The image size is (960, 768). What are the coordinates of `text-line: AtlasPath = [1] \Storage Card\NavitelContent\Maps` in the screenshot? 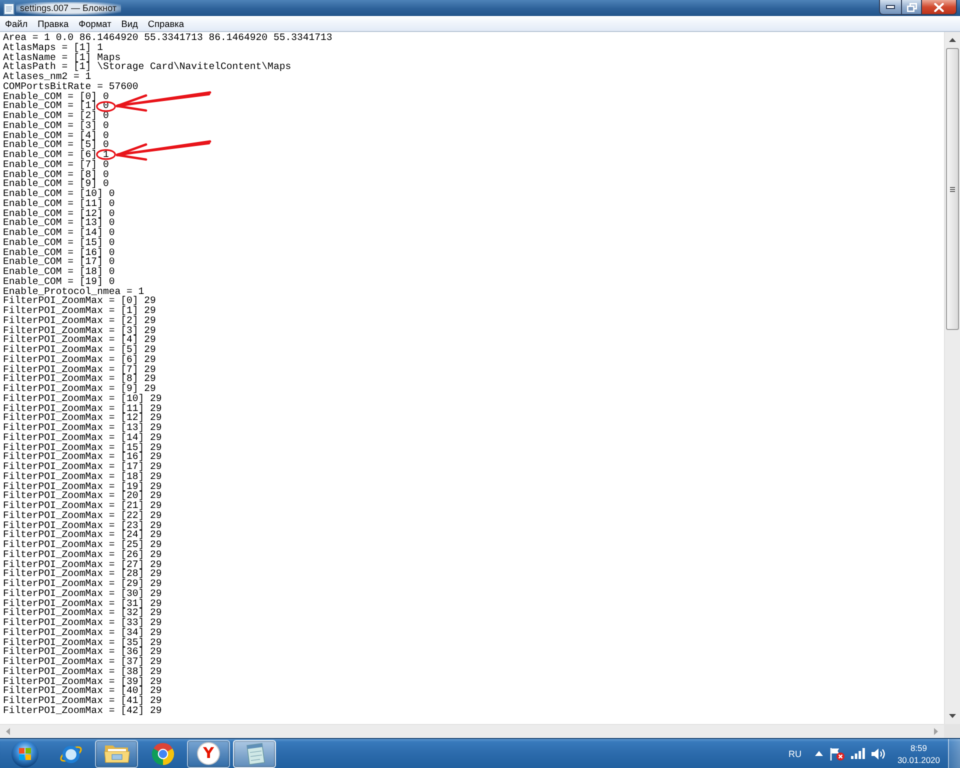 It's located at (147, 67).